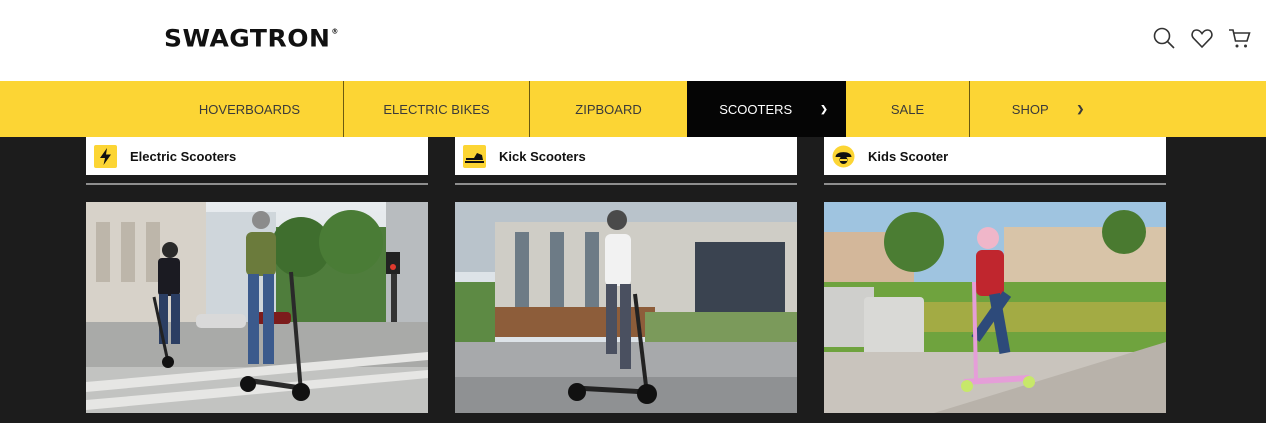 Image resolution: width=1266 pixels, height=423 pixels. Describe the element at coordinates (908, 156) in the screenshot. I see `category-label: Kids Scooter` at that location.